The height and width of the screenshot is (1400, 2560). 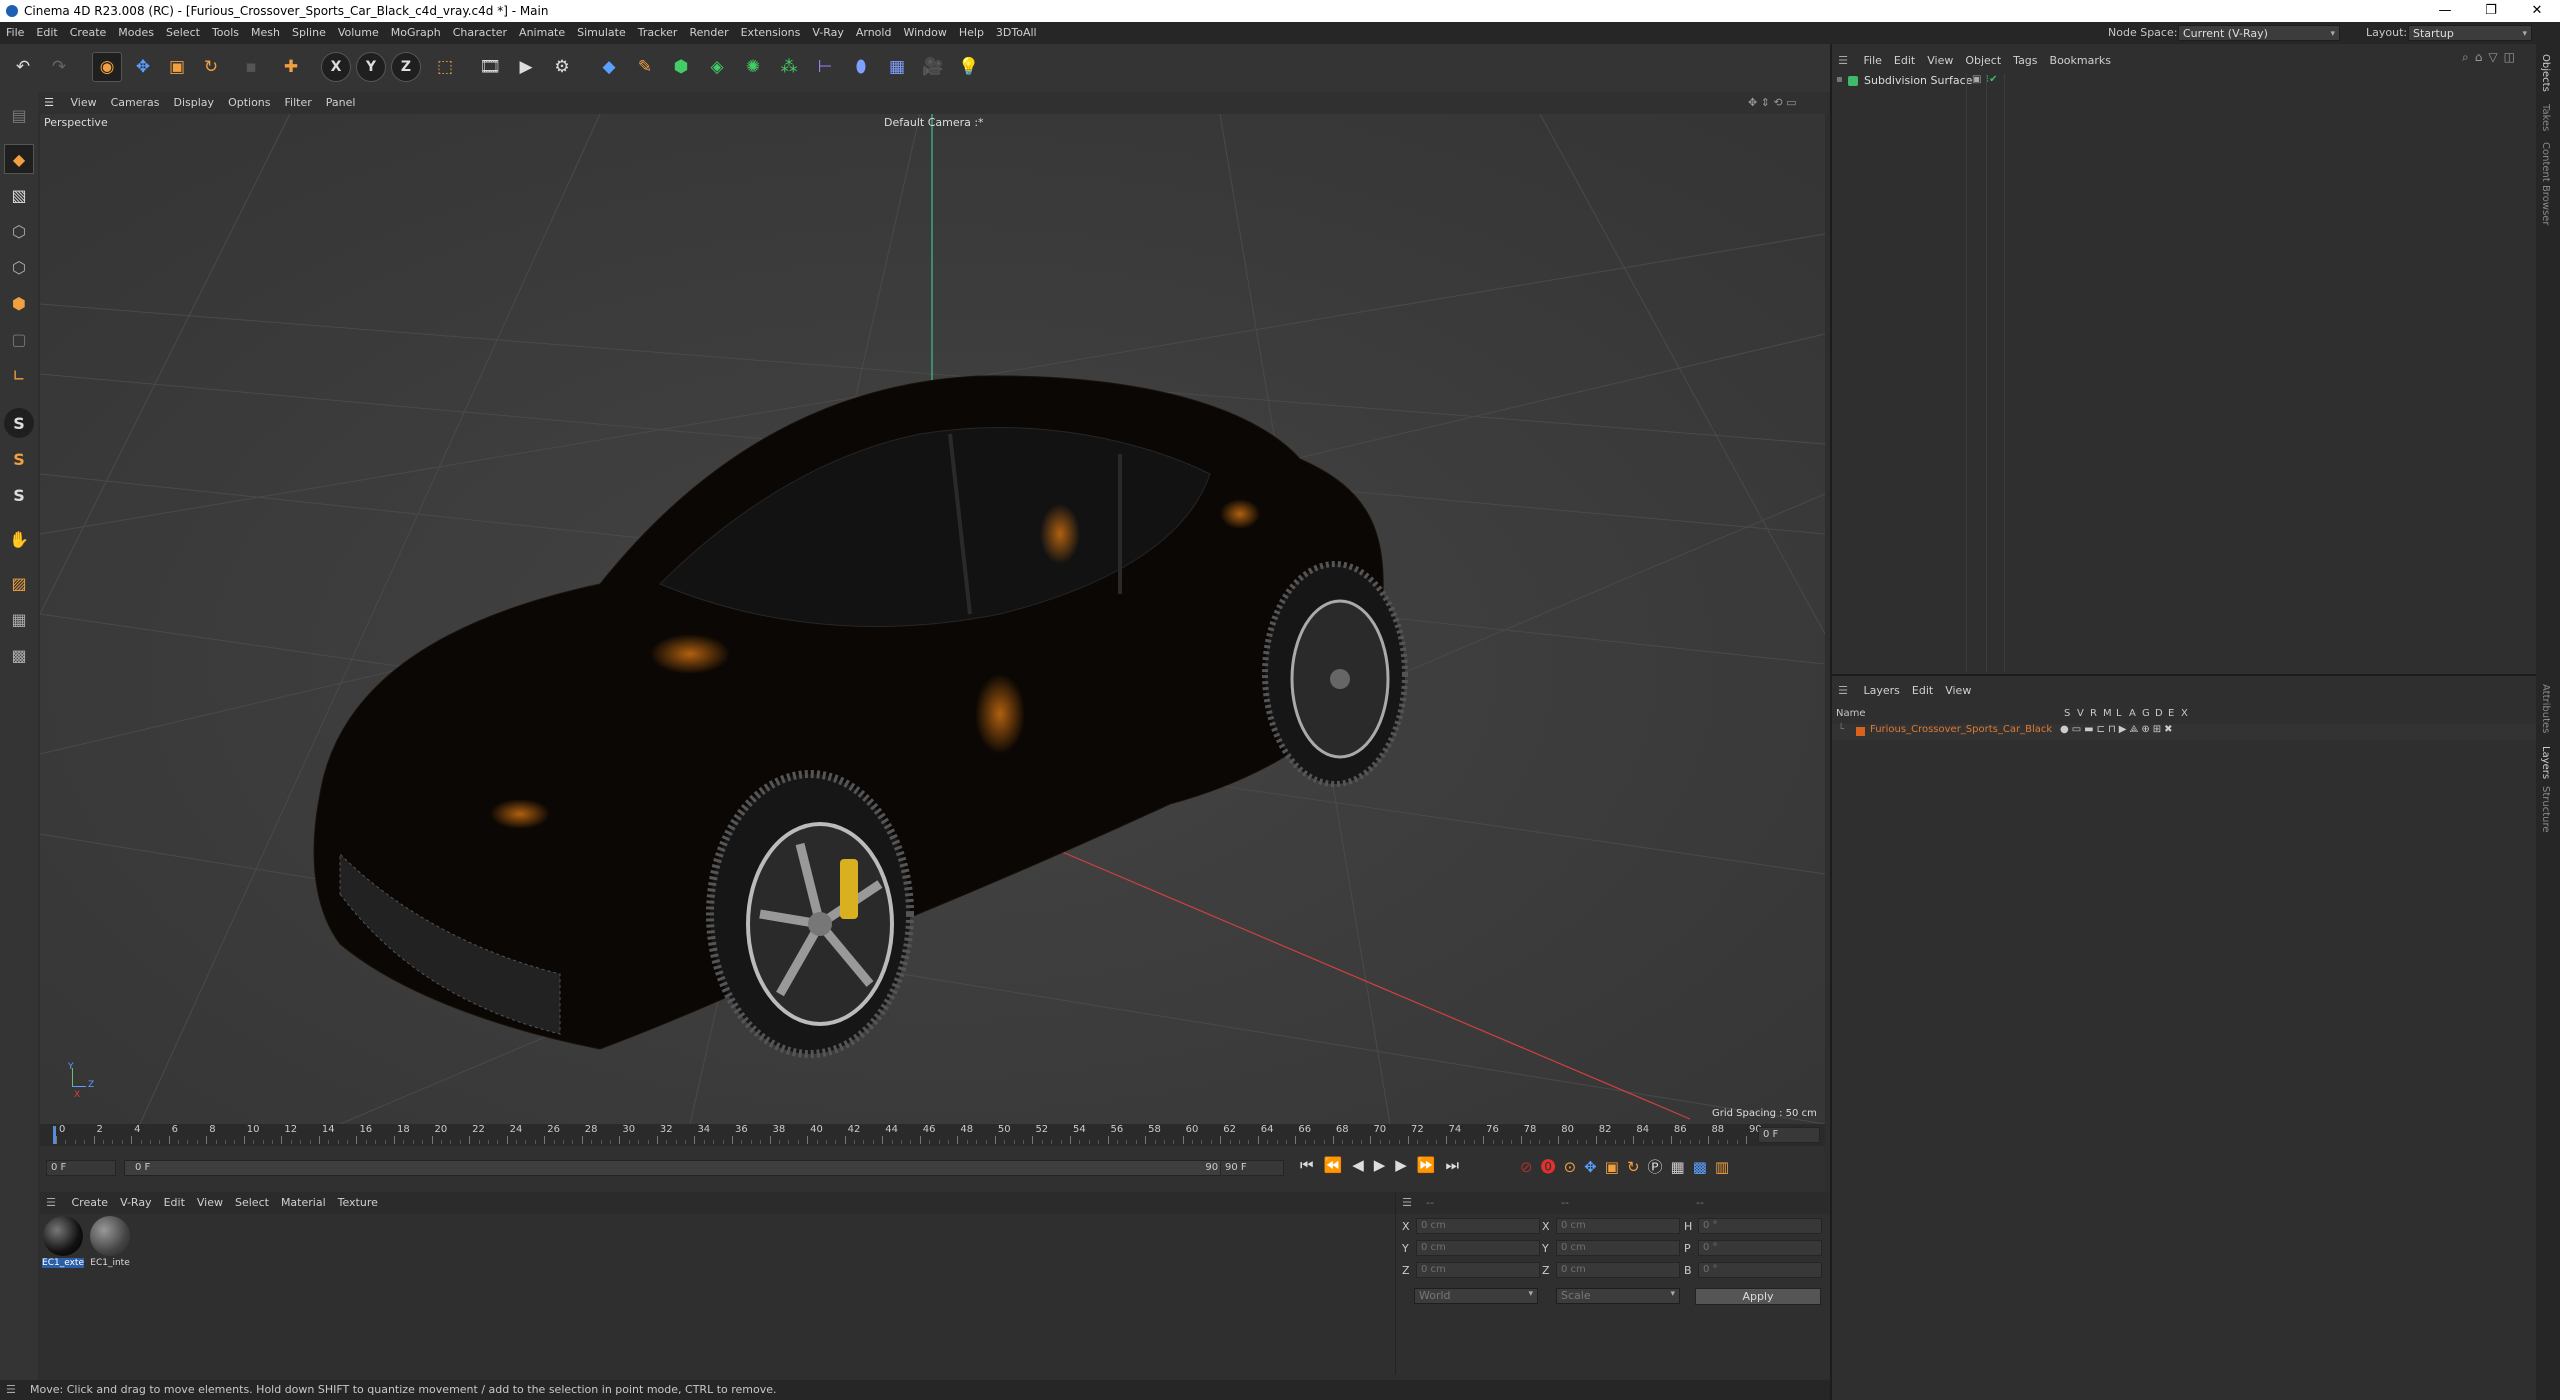 I want to click on menu-modes: Modes, so click(x=136, y=33).